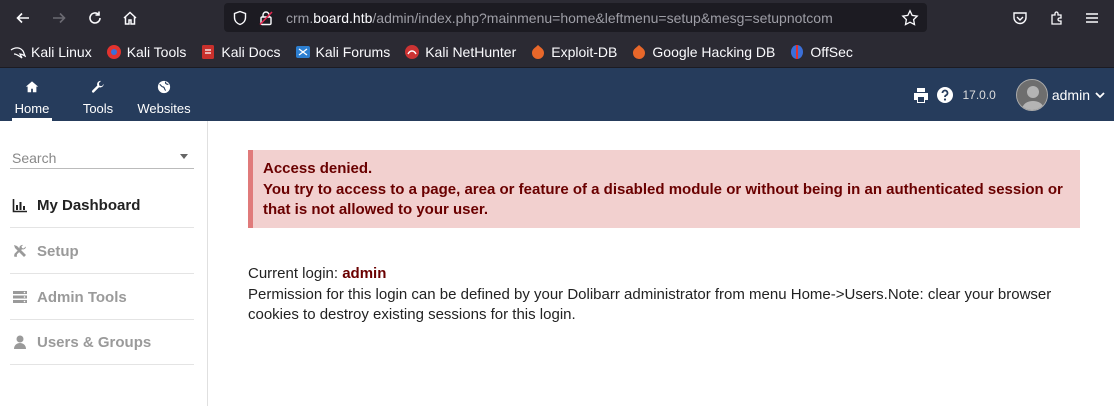 This screenshot has width=1114, height=406. I want to click on kali-docs-icon, so click(208, 51).